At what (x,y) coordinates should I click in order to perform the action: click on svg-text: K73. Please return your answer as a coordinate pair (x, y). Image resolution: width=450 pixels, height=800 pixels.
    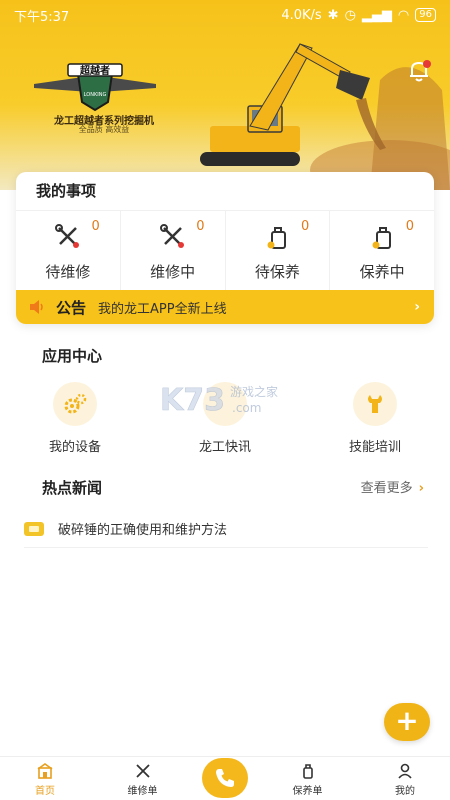
    Looking at the image, I should click on (192, 400).